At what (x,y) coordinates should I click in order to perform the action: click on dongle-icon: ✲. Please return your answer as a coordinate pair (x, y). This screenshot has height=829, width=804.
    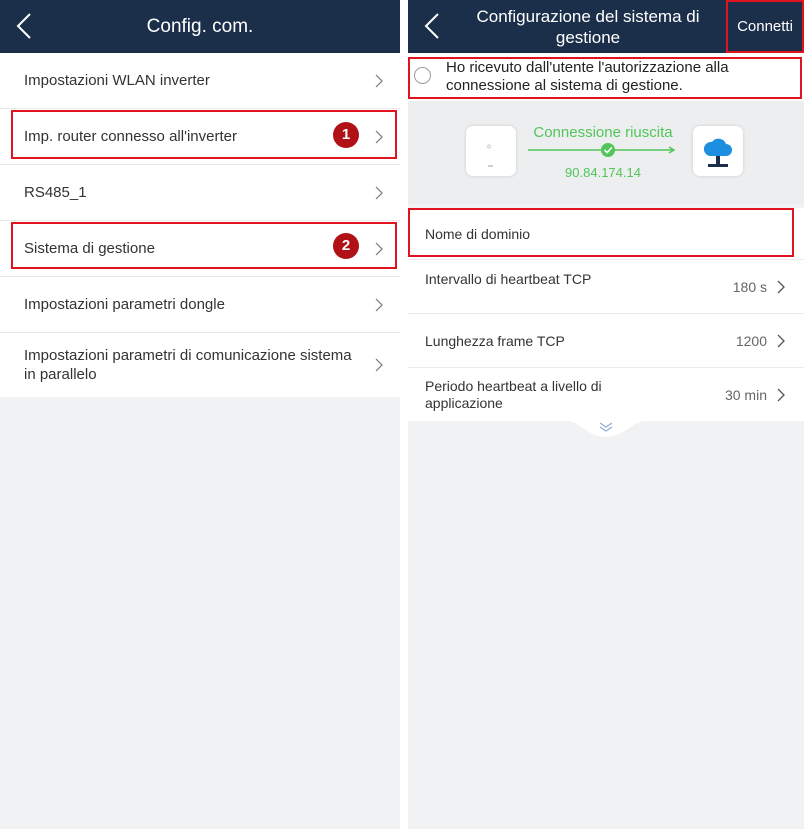
    Looking at the image, I should click on (491, 151).